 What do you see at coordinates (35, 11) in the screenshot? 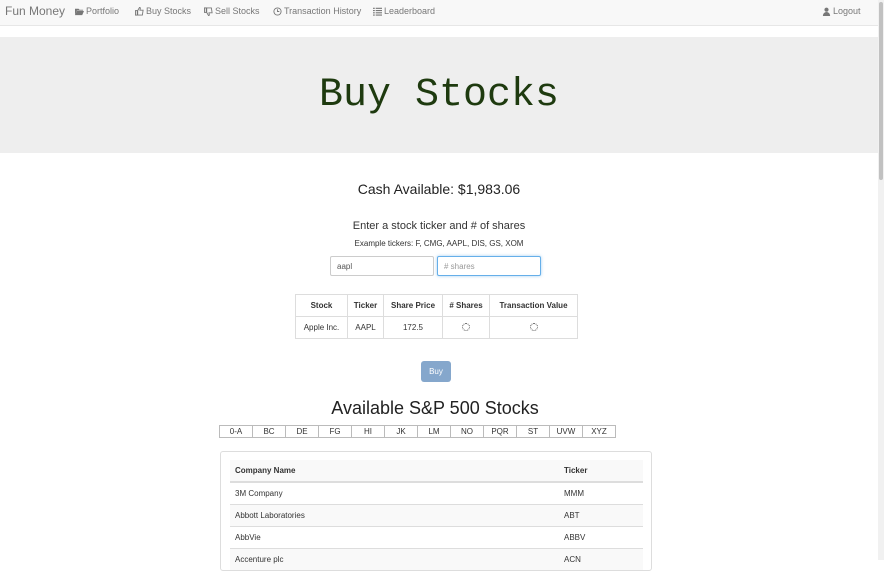
I see `brand-link: Fun Money` at bounding box center [35, 11].